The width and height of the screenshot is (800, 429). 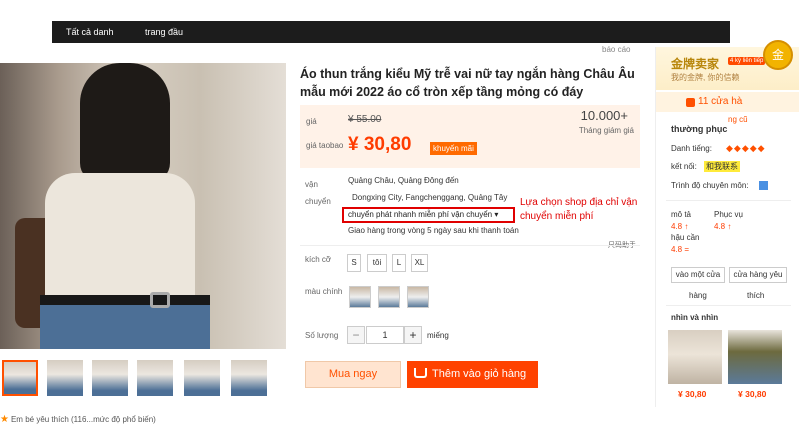 What do you see at coordinates (160, 300) in the screenshot?
I see `buckle-shape` at bounding box center [160, 300].